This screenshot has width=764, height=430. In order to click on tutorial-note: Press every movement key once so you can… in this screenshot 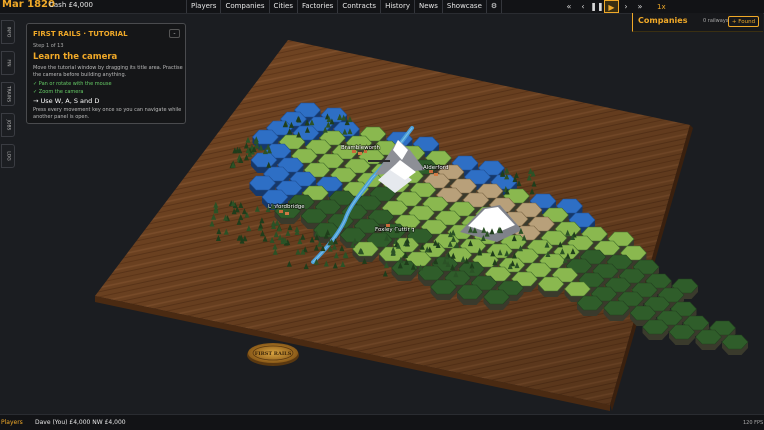, I will do `click(107, 113)`.